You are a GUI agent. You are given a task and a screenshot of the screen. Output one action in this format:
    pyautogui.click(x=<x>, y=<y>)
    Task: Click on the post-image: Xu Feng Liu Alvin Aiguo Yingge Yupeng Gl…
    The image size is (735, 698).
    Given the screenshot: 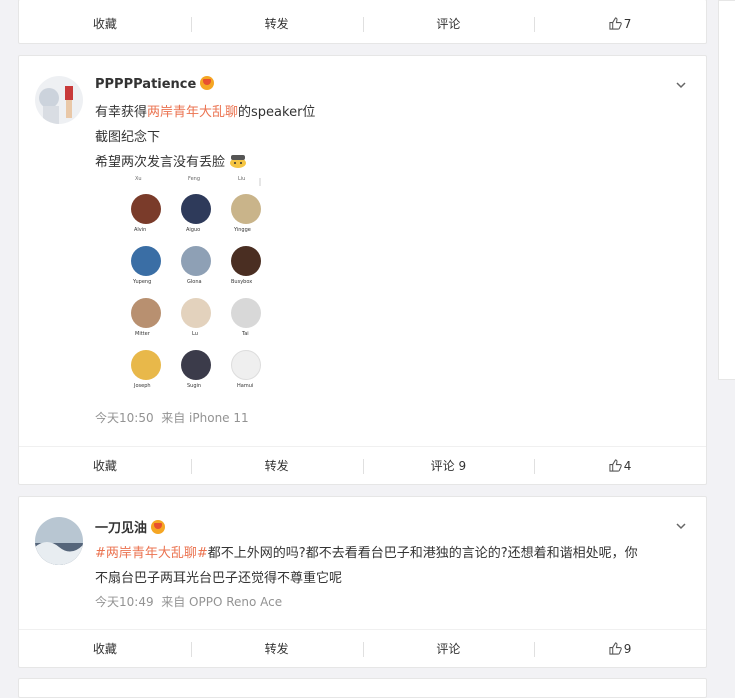 What is the action you would take?
    pyautogui.click(x=180, y=285)
    